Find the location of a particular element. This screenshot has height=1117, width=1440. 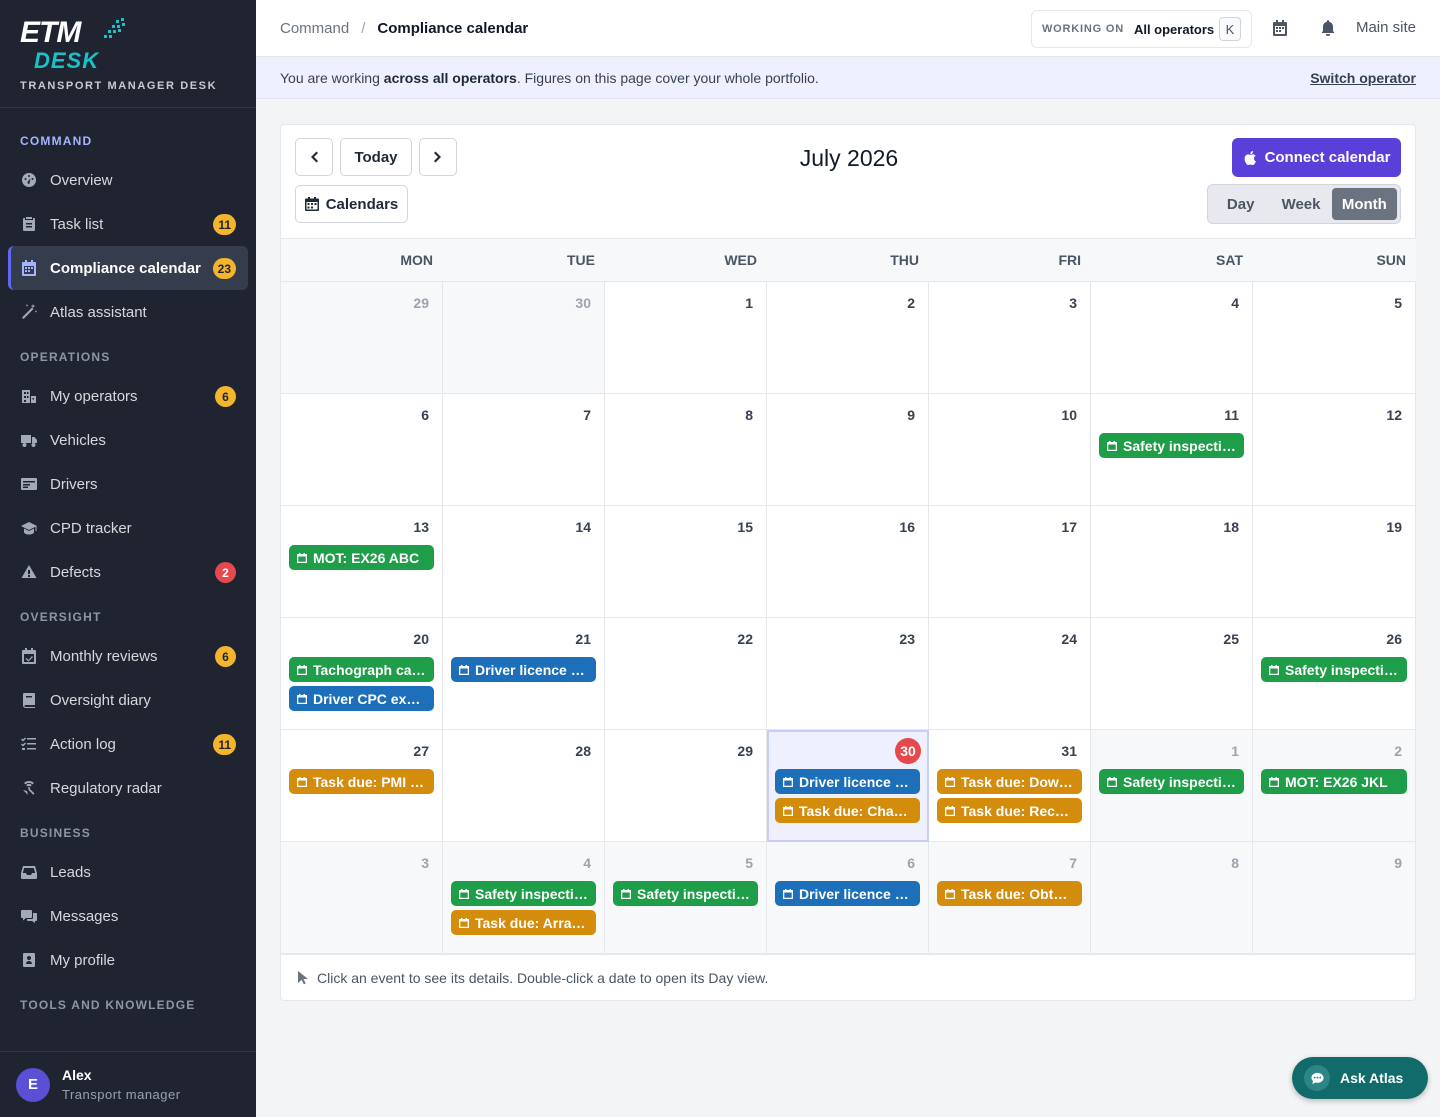

sidebar-item-oversight-diary: Oversight diary is located at coordinates (128, 700).